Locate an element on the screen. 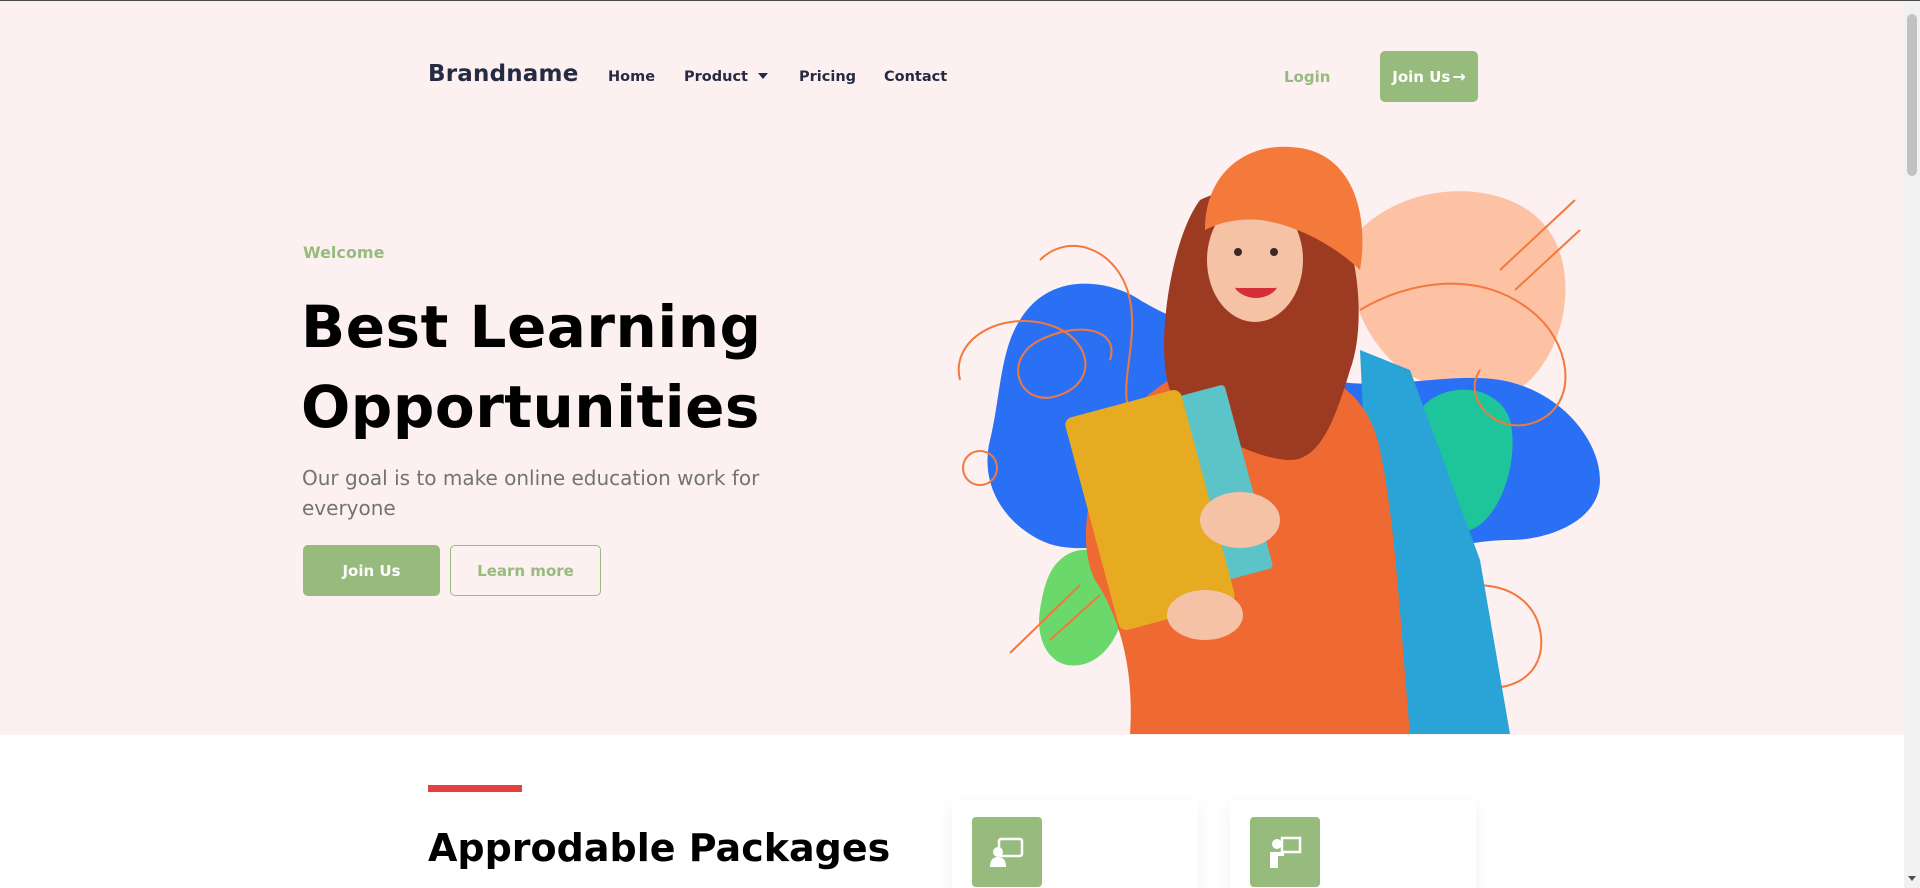  brand-logo: Brandname is located at coordinates (503, 74).